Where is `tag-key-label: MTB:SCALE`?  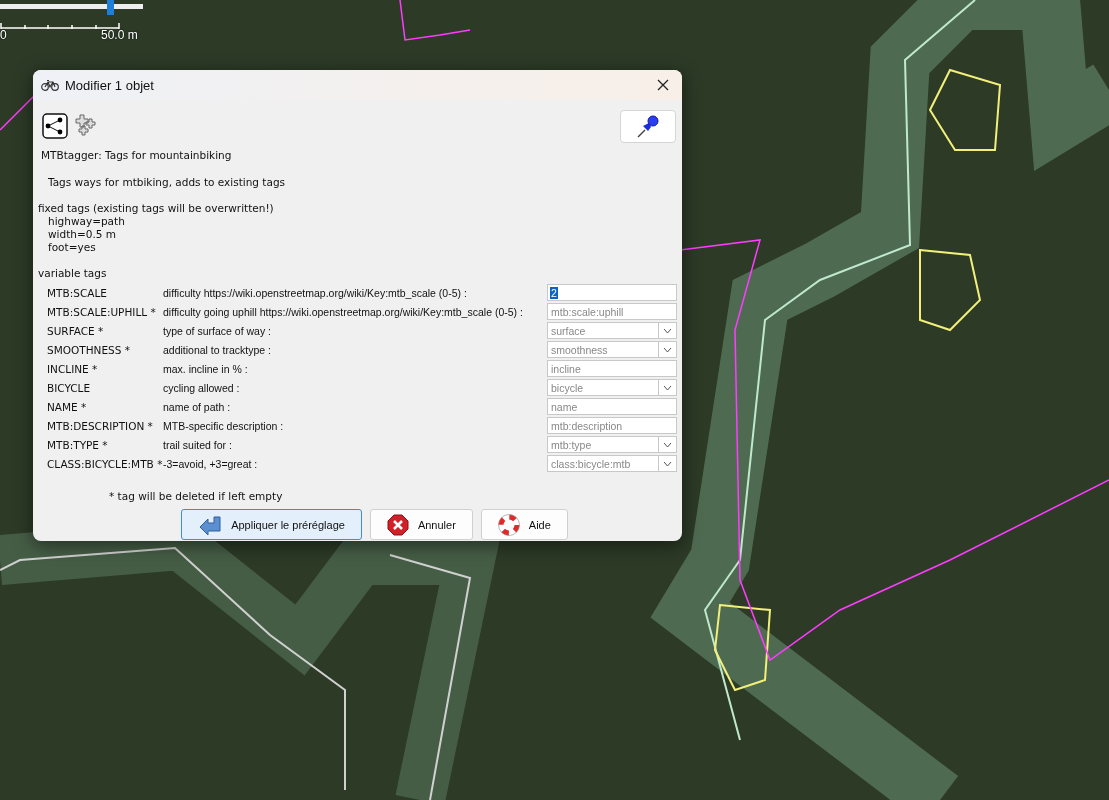 tag-key-label: MTB:SCALE is located at coordinates (77, 292).